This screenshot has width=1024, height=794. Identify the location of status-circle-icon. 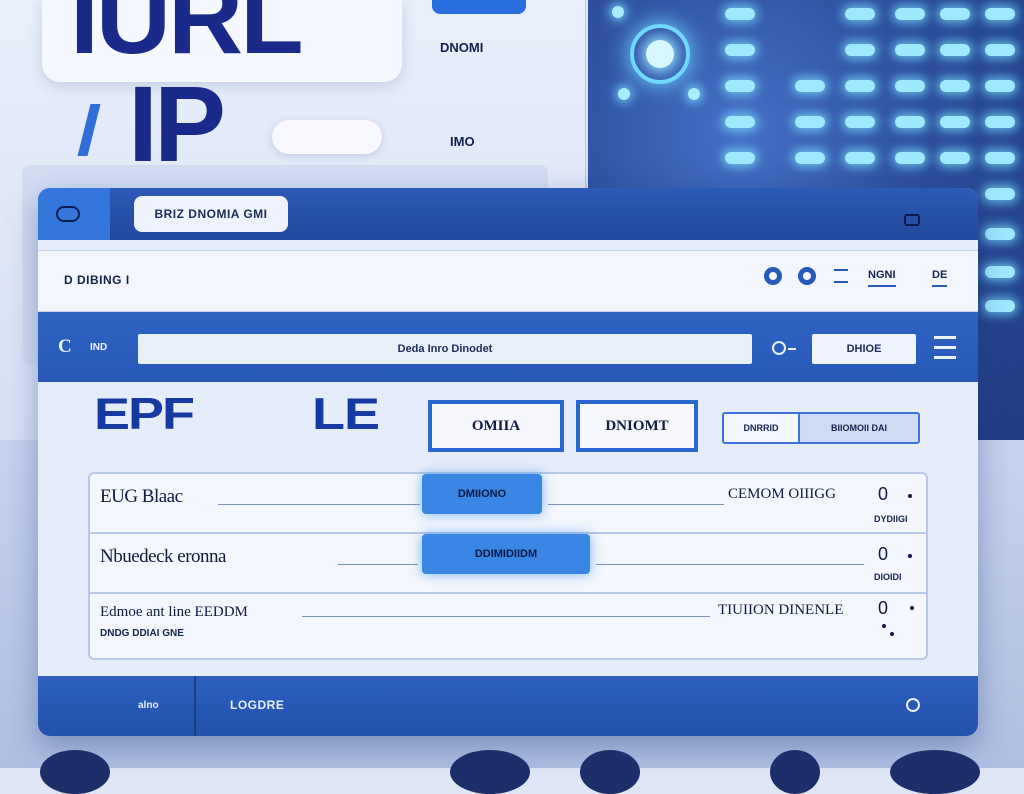
(913, 705).